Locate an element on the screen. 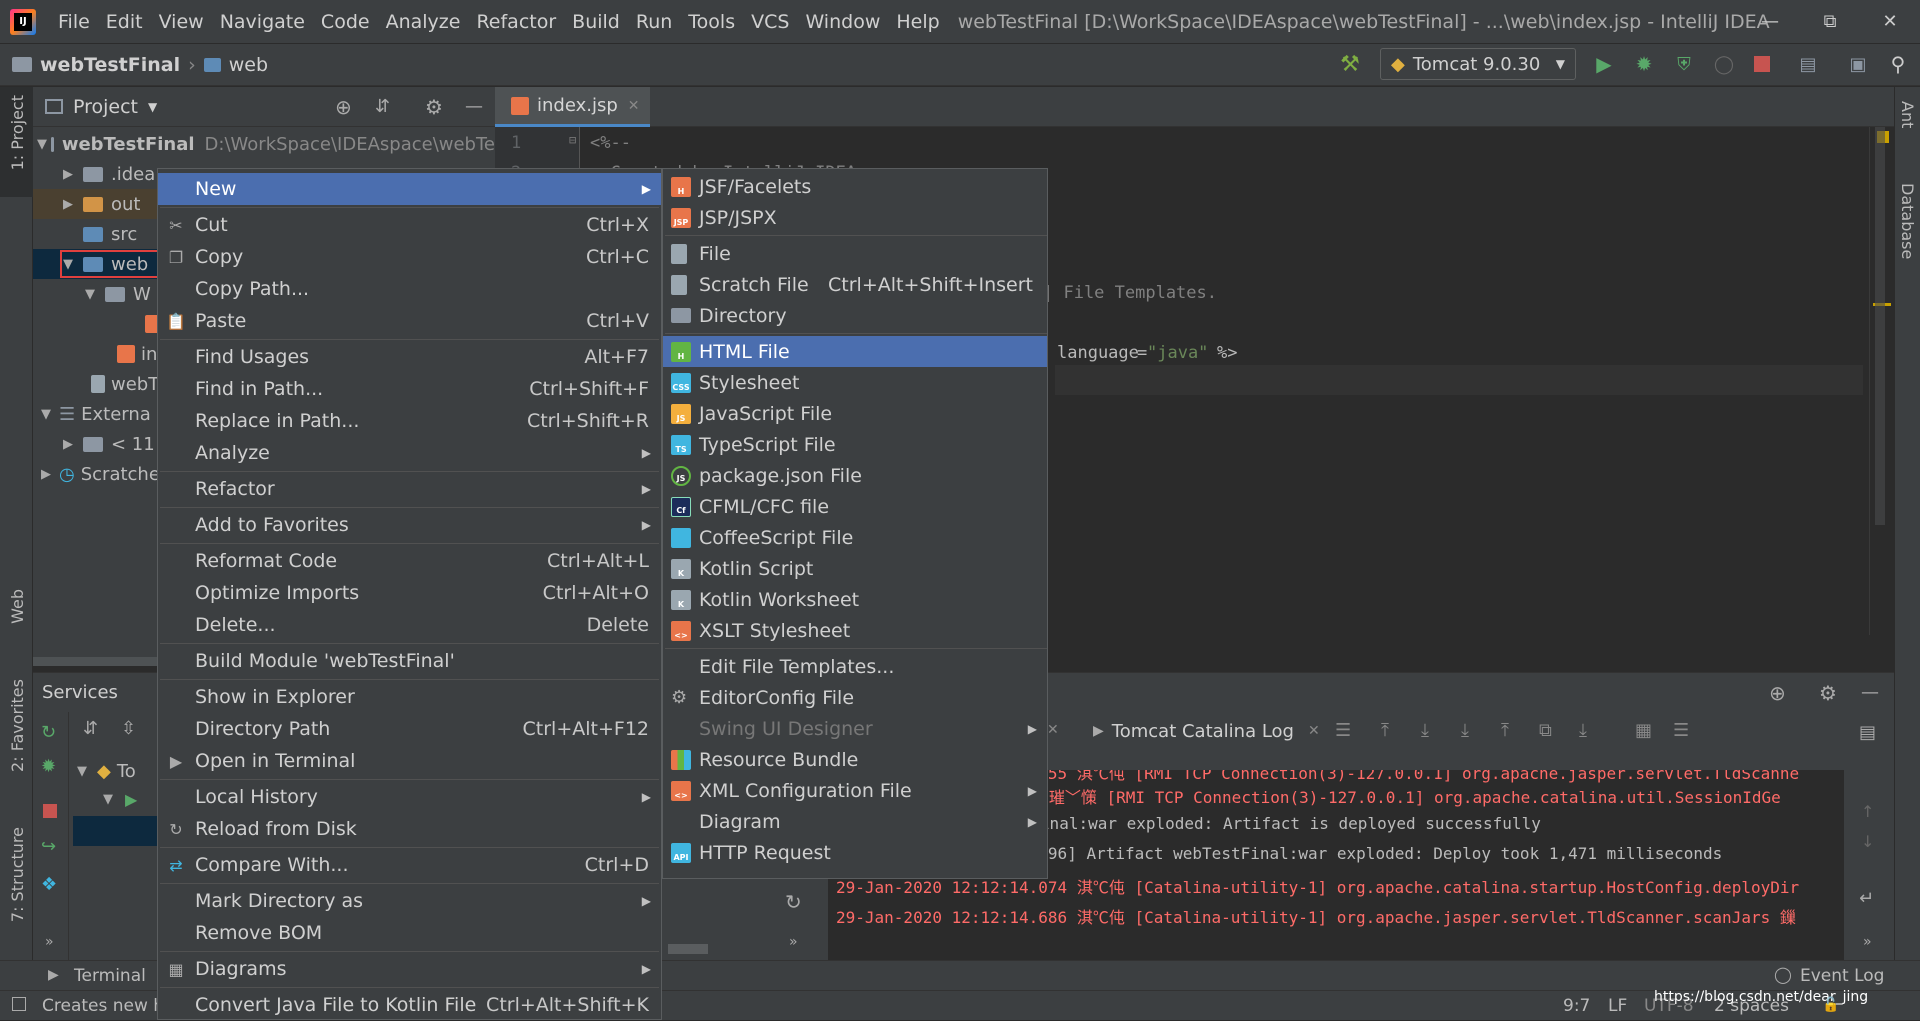 The image size is (1920, 1021). menu-item-new: New ▶ is located at coordinates (409, 189).